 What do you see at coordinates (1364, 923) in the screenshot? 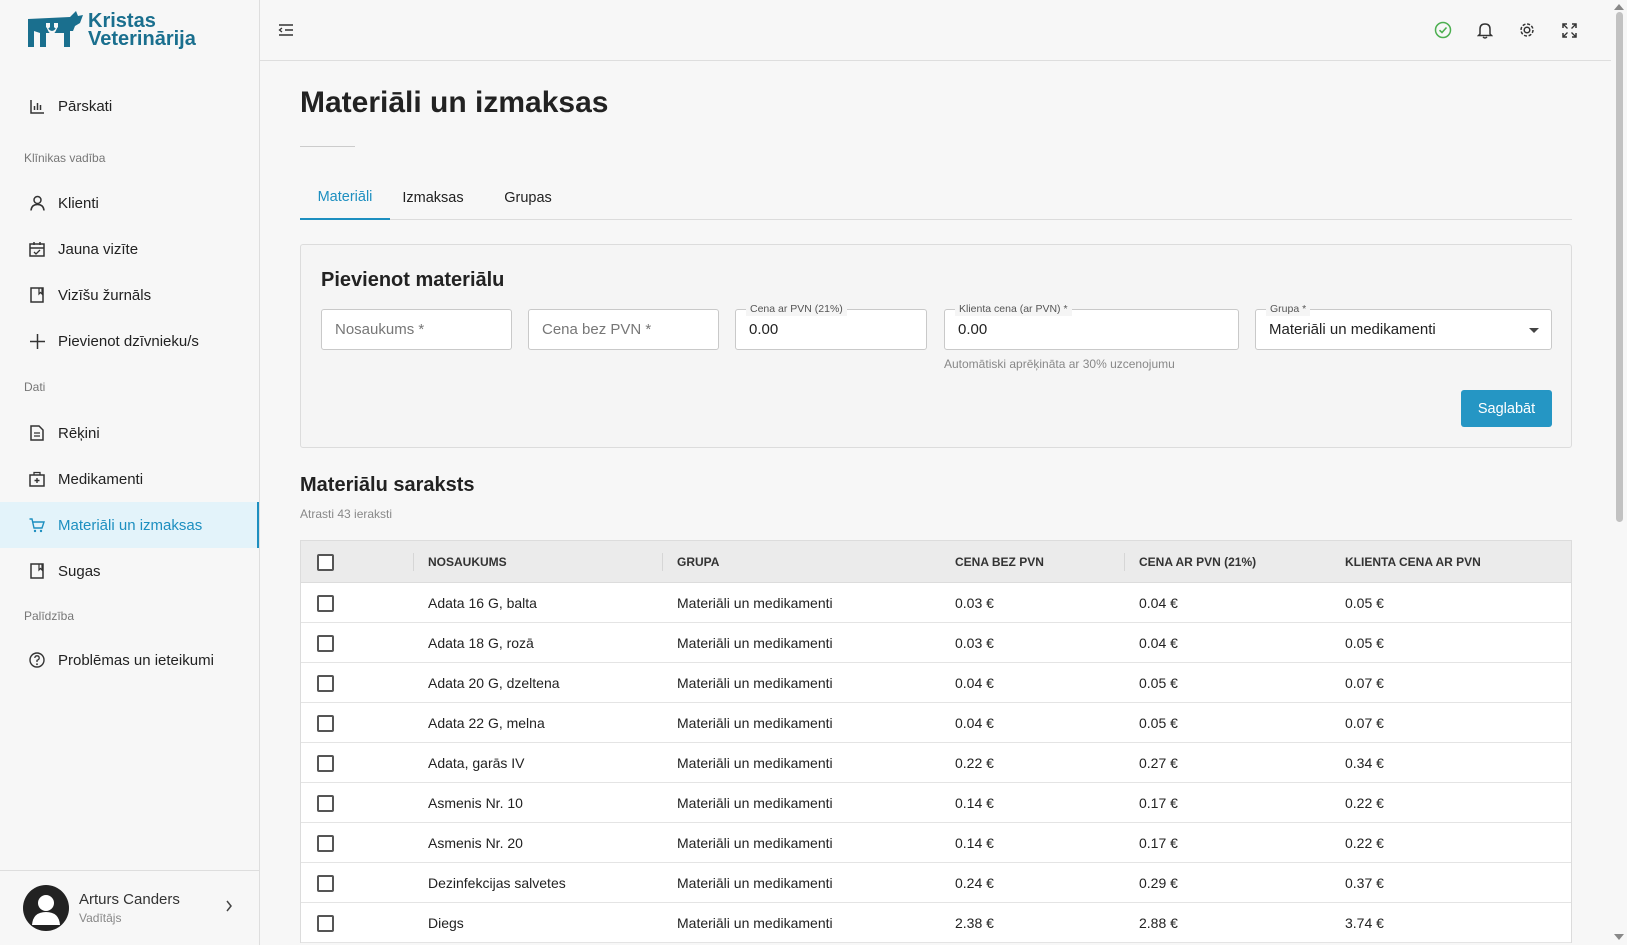
I see `cell-client-price: 3.74 €` at bounding box center [1364, 923].